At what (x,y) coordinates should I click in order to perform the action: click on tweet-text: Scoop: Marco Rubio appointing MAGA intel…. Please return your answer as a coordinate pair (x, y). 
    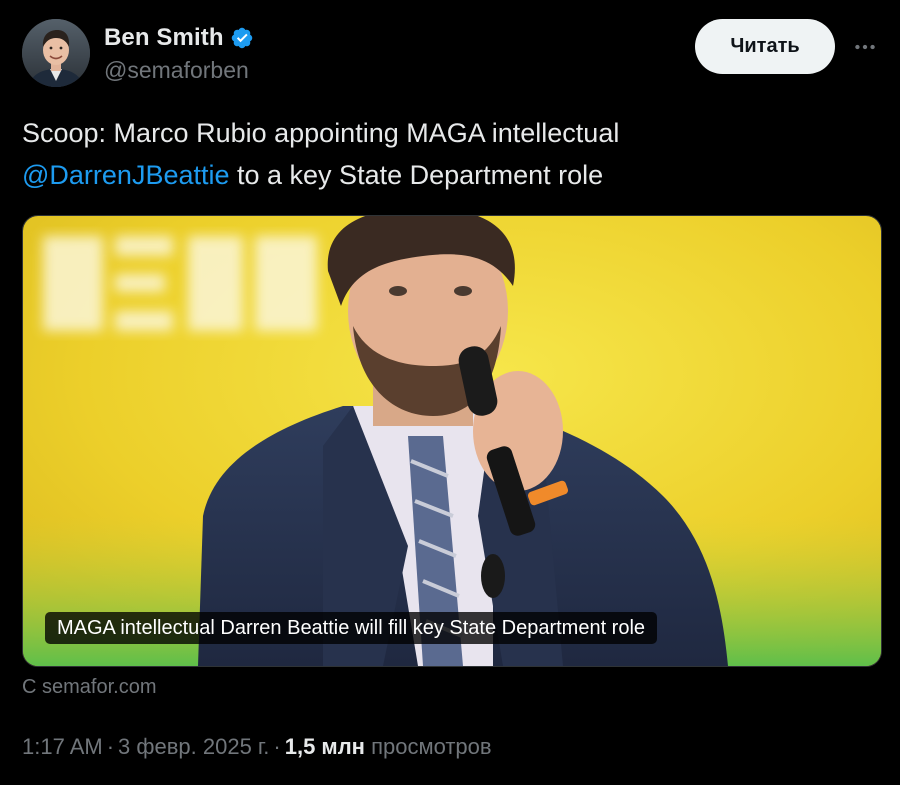
    Looking at the image, I should click on (447, 154).